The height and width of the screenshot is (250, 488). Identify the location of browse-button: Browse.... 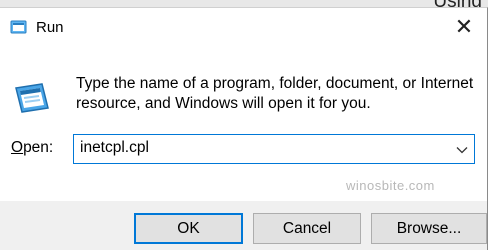
(429, 228).